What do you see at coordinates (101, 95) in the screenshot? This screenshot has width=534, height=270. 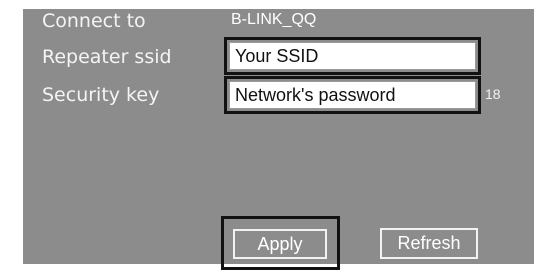 I see `security-key-label: Security key` at bounding box center [101, 95].